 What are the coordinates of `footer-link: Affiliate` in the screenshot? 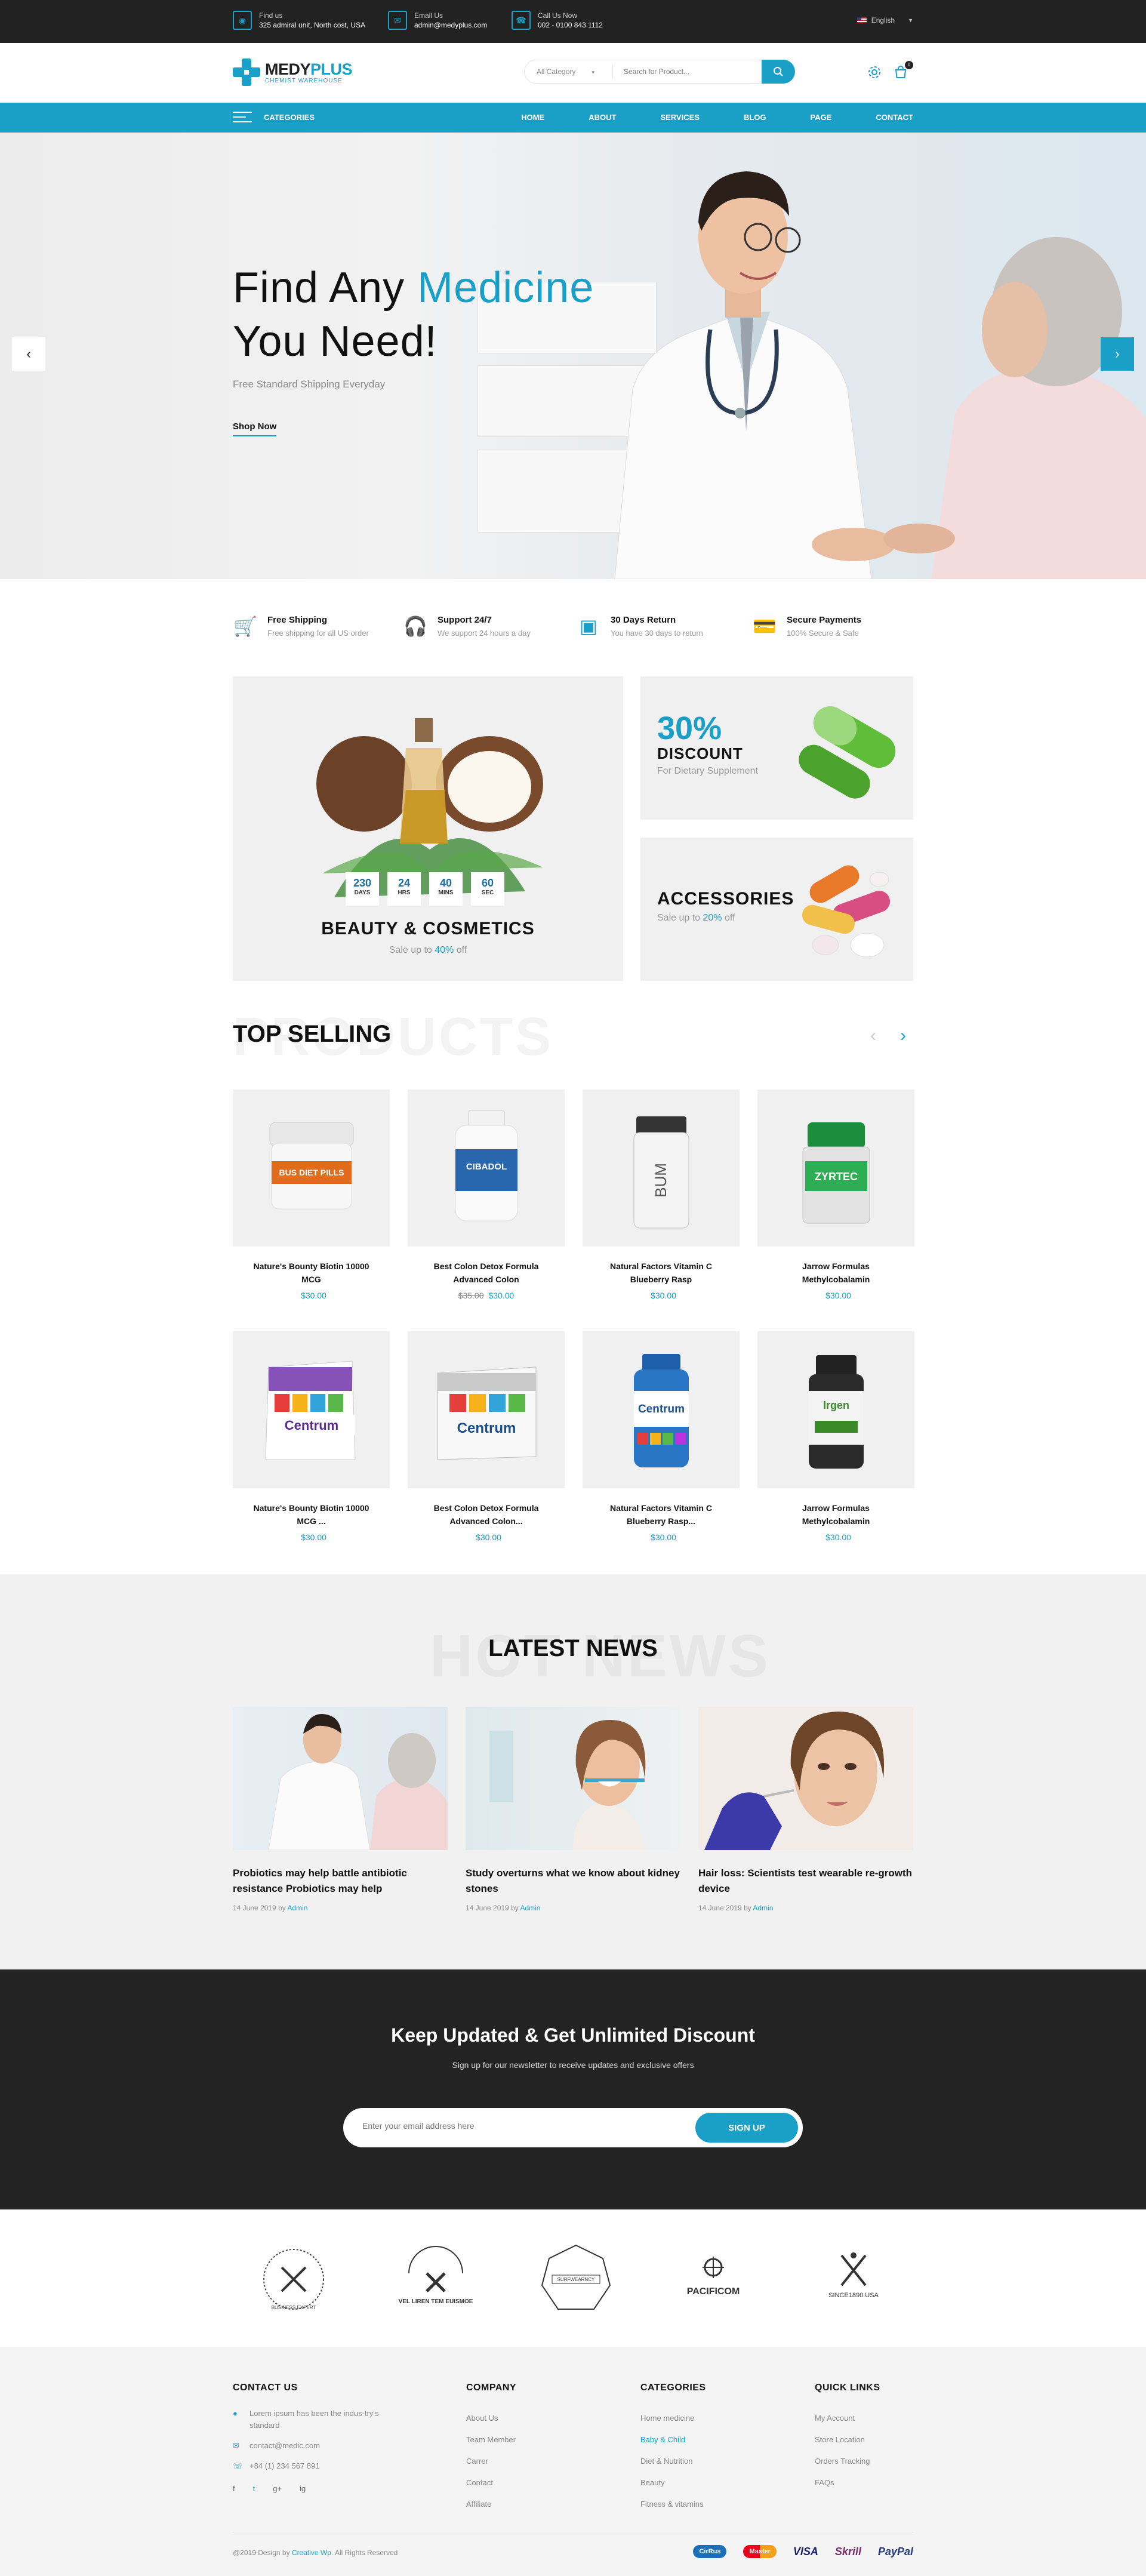 It's located at (491, 2504).